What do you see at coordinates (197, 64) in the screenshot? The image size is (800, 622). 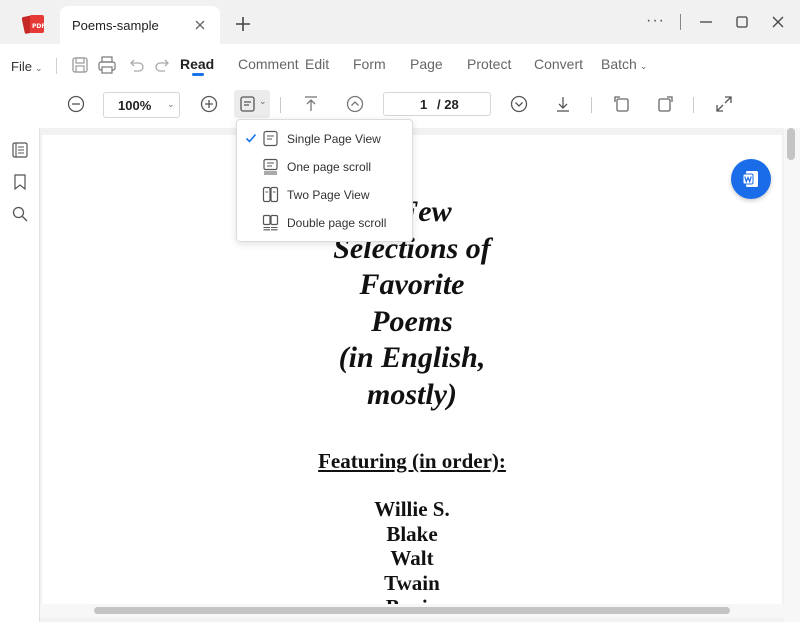 I see `tab-read: Read` at bounding box center [197, 64].